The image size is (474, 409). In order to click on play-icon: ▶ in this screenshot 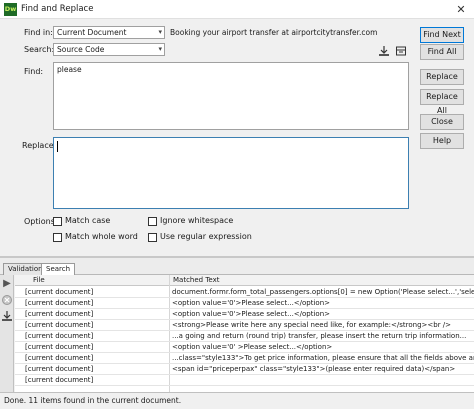, I will do `click(7, 284)`.